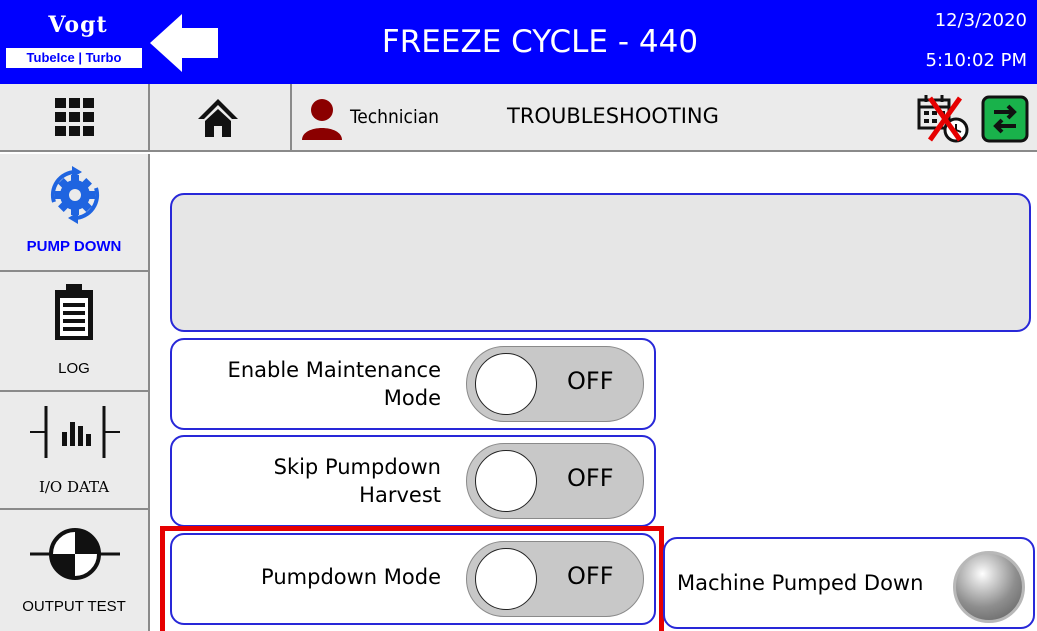  What do you see at coordinates (800, 583) in the screenshot?
I see `machine-pumped-down-label: Machine Pumped Down` at bounding box center [800, 583].